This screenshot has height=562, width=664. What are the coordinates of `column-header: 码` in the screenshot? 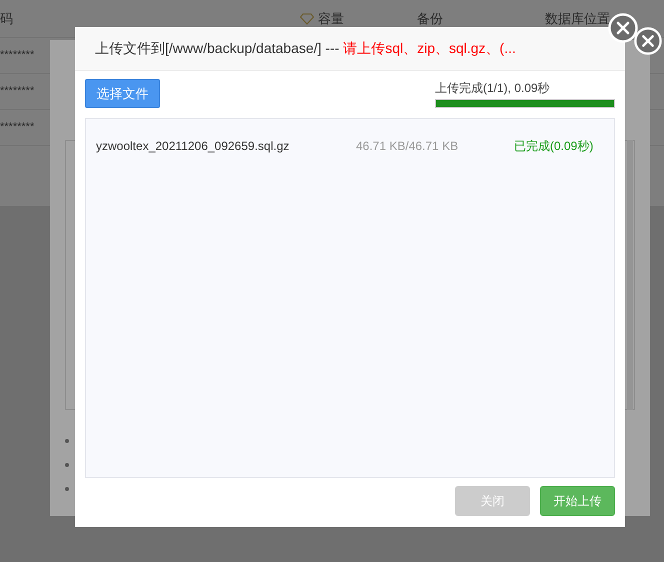 It's located at (6, 19).